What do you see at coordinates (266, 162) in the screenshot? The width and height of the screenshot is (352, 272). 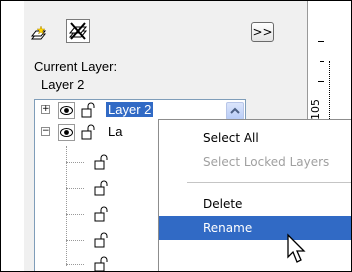 I see `menu-item-select-locked-layers: Select Locked Layers` at bounding box center [266, 162].